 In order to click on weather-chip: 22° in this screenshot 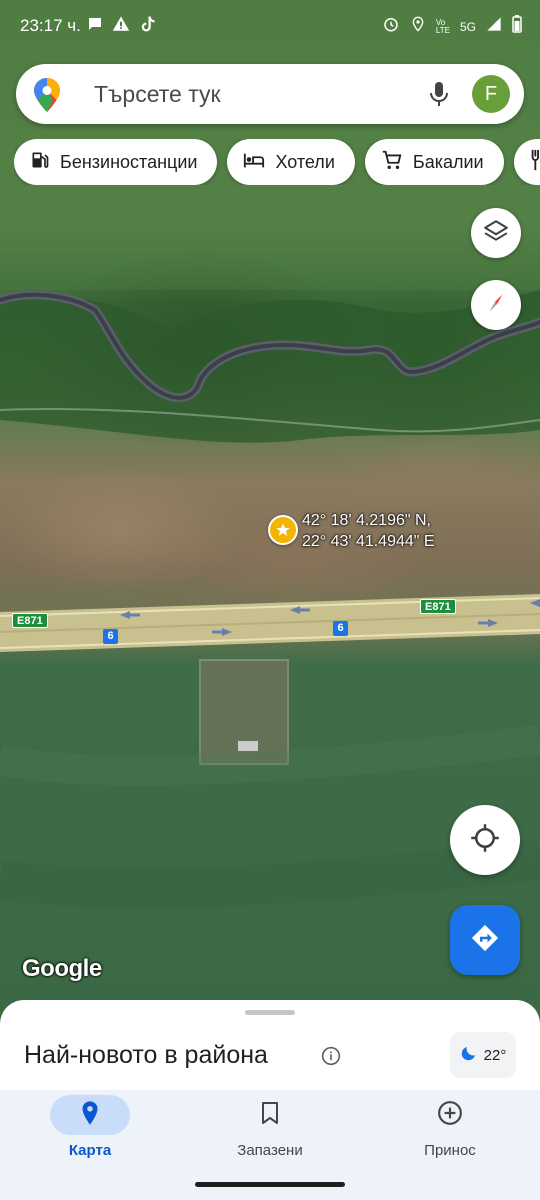, I will do `click(483, 1055)`.